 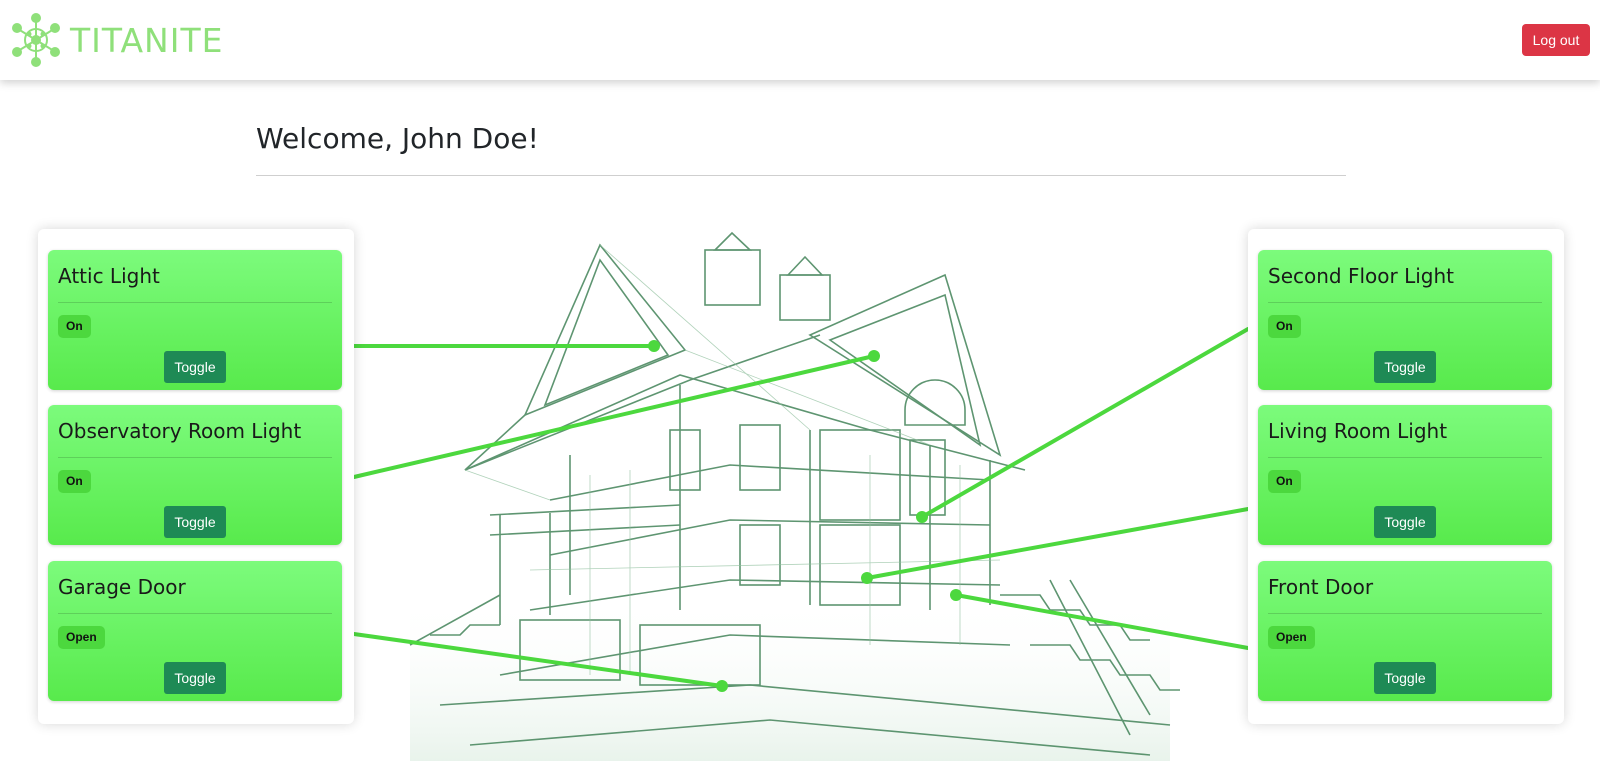 I want to click on device-card-second-floor-light: Second Floor Light On Toggle, so click(x=1405, y=320).